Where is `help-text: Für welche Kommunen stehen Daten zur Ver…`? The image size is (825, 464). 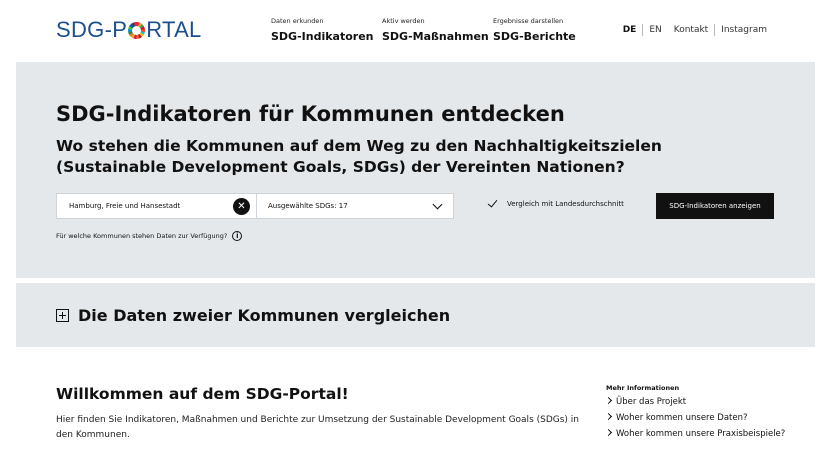 help-text: Für welche Kommunen stehen Daten zur Ver… is located at coordinates (142, 236).